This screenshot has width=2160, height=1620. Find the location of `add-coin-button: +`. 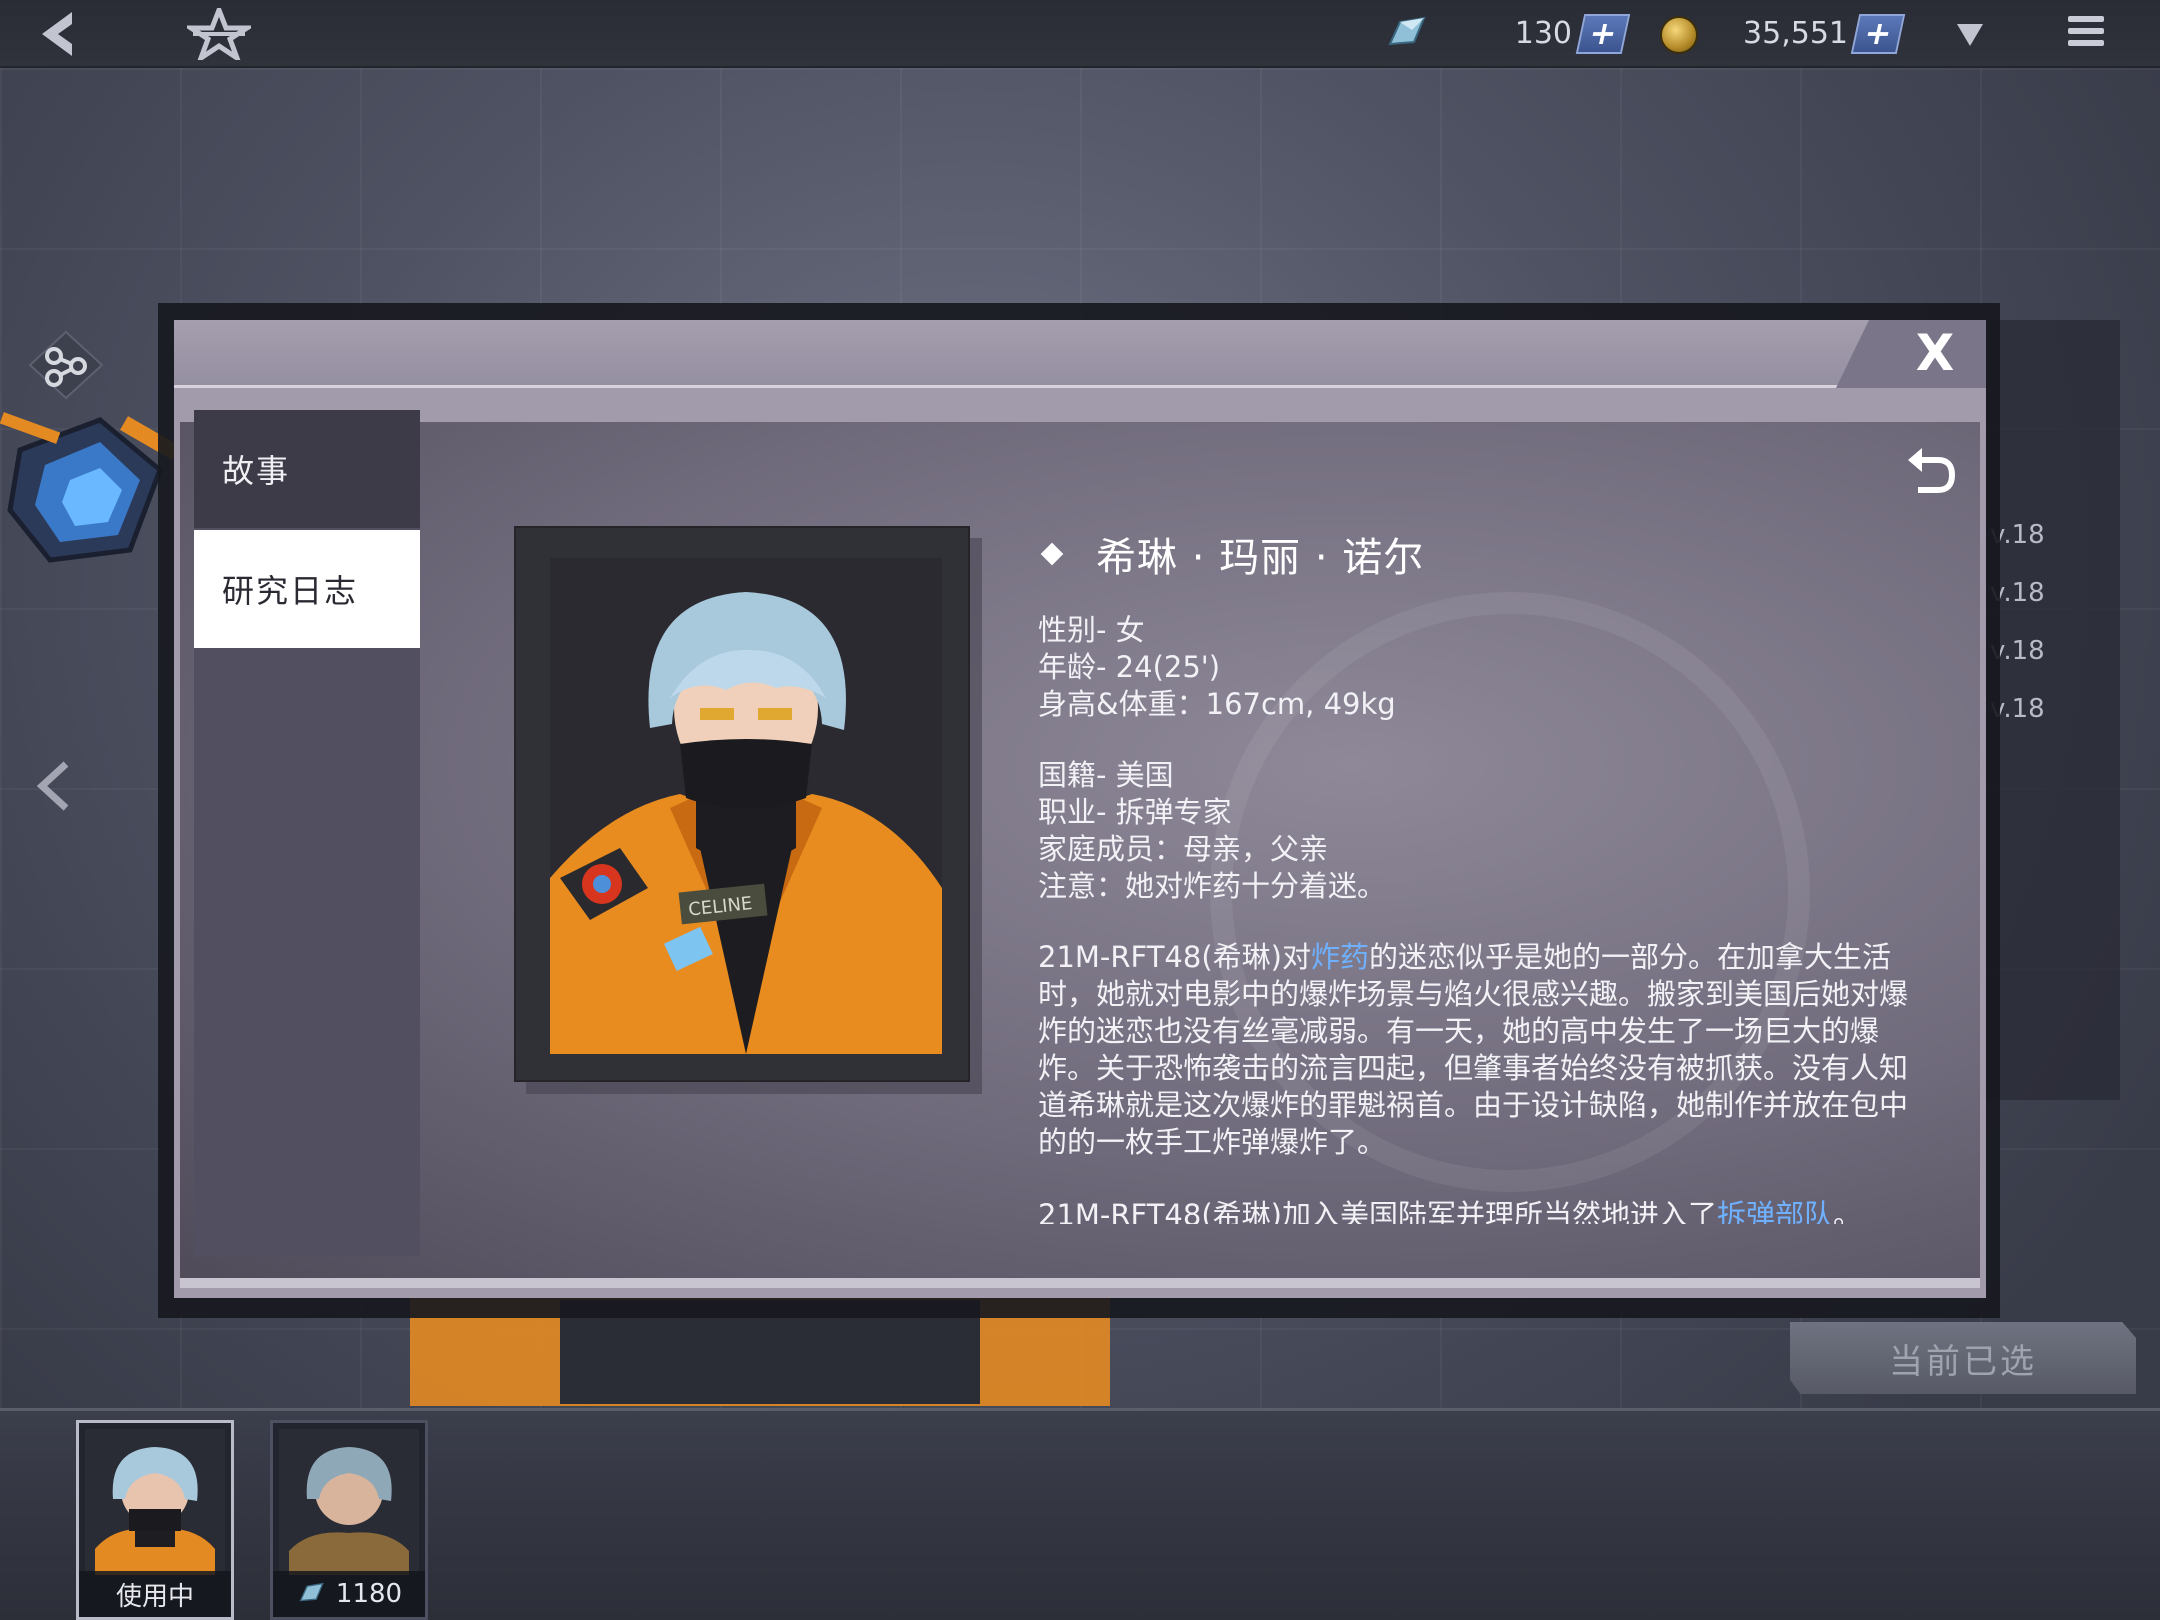

add-coin-button: + is located at coordinates (1878, 34).